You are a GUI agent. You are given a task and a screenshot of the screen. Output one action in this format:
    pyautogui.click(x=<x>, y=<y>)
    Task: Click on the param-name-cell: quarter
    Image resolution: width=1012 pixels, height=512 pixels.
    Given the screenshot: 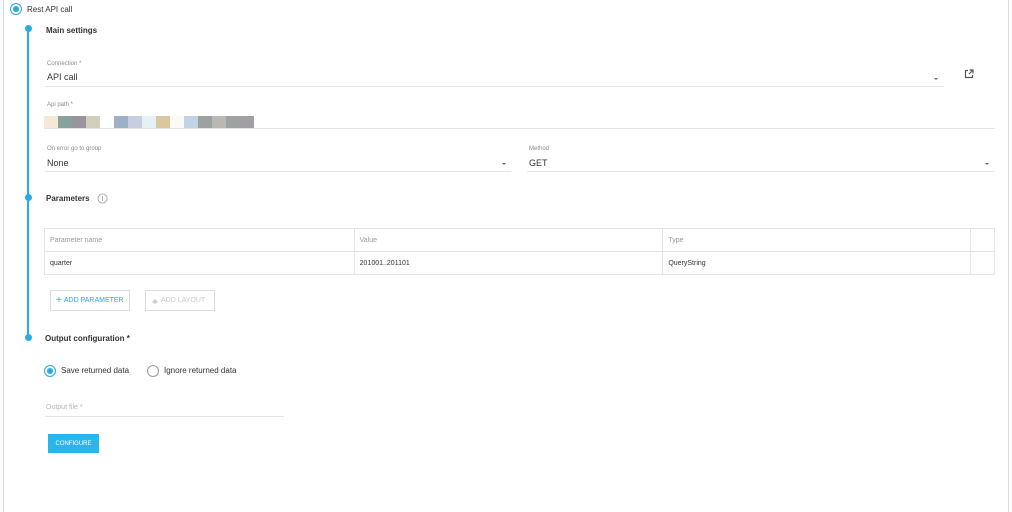 What is the action you would take?
    pyautogui.click(x=199, y=263)
    